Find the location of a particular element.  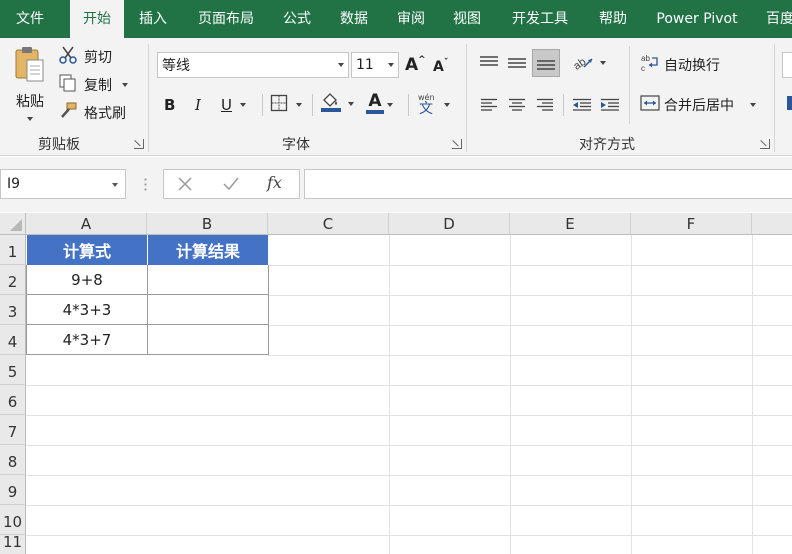

font-size-select: 11 is located at coordinates (375, 65).